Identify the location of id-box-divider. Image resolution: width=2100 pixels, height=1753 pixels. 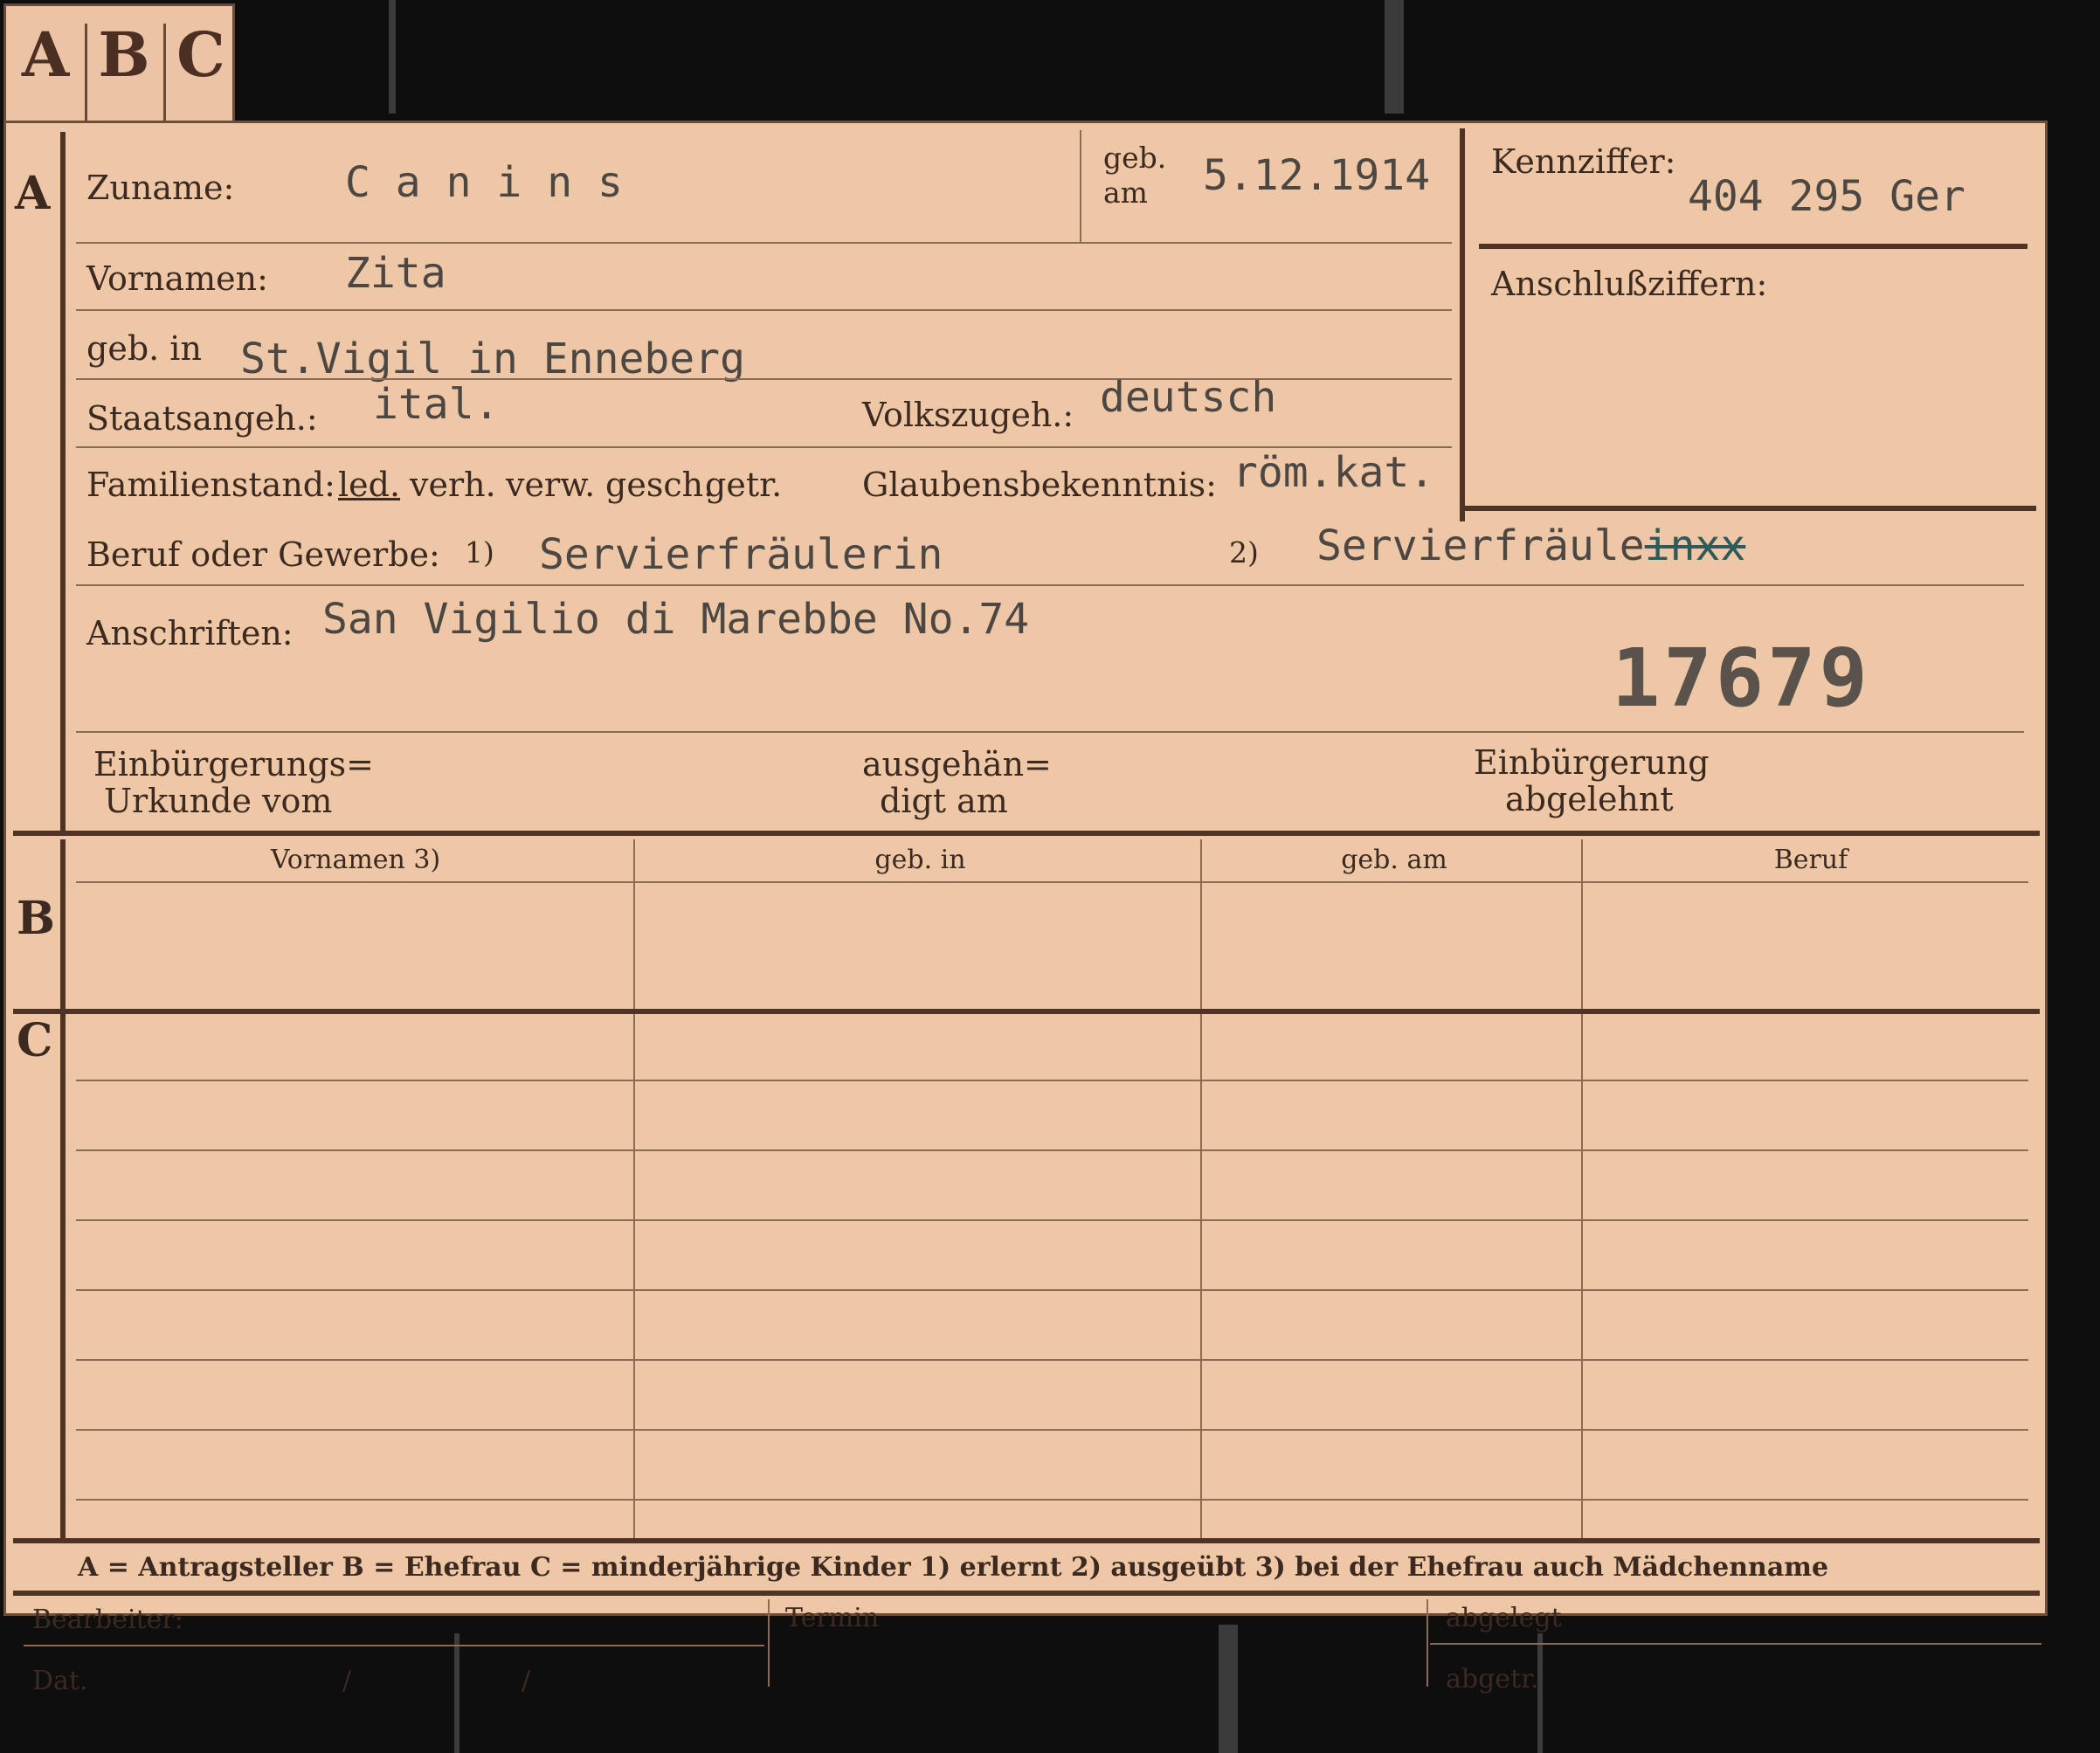
(1753, 247).